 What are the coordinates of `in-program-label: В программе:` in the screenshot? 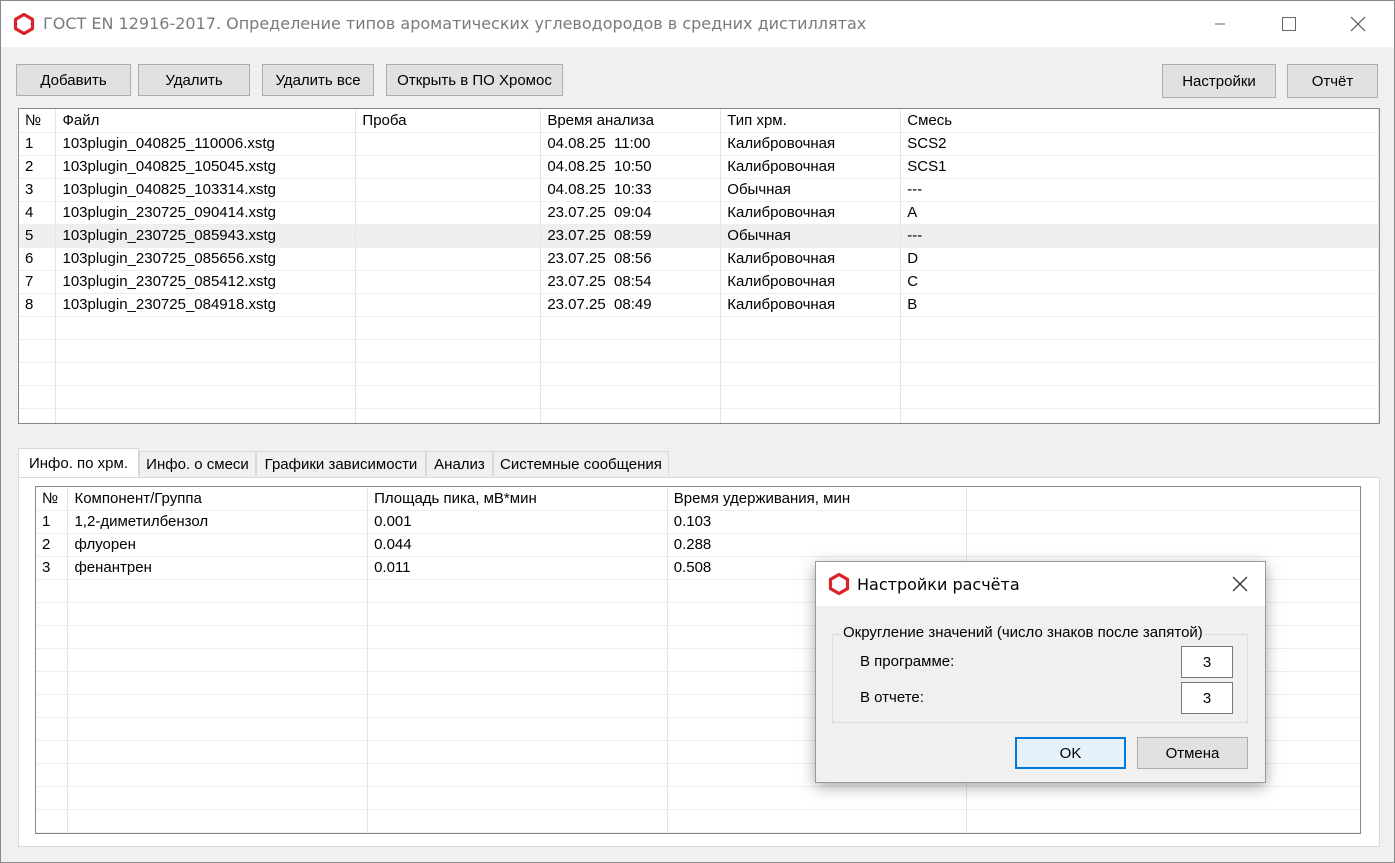 It's located at (907, 661).